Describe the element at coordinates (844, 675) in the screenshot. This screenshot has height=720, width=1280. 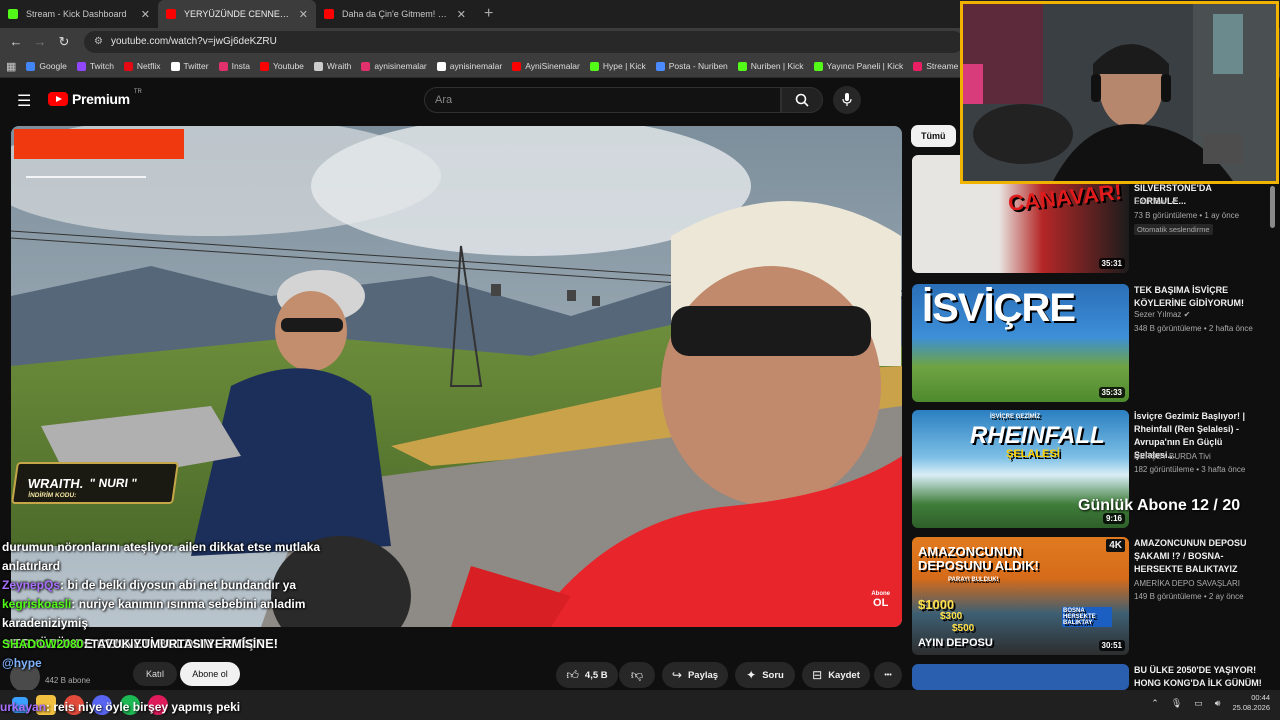
I see `save-label: Kaydet` at that location.